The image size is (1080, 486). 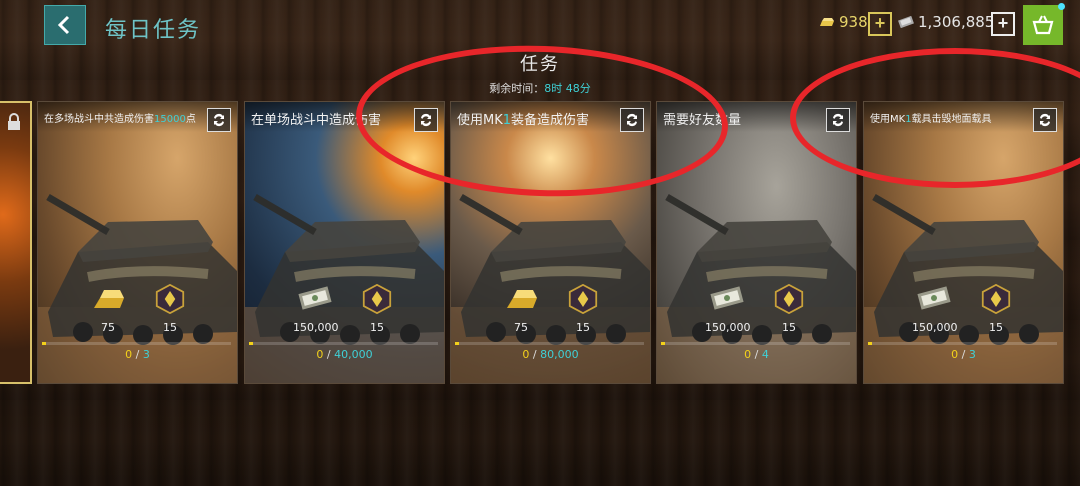 I want to click on cash-amount: 1,306,885, so click(x=956, y=22).